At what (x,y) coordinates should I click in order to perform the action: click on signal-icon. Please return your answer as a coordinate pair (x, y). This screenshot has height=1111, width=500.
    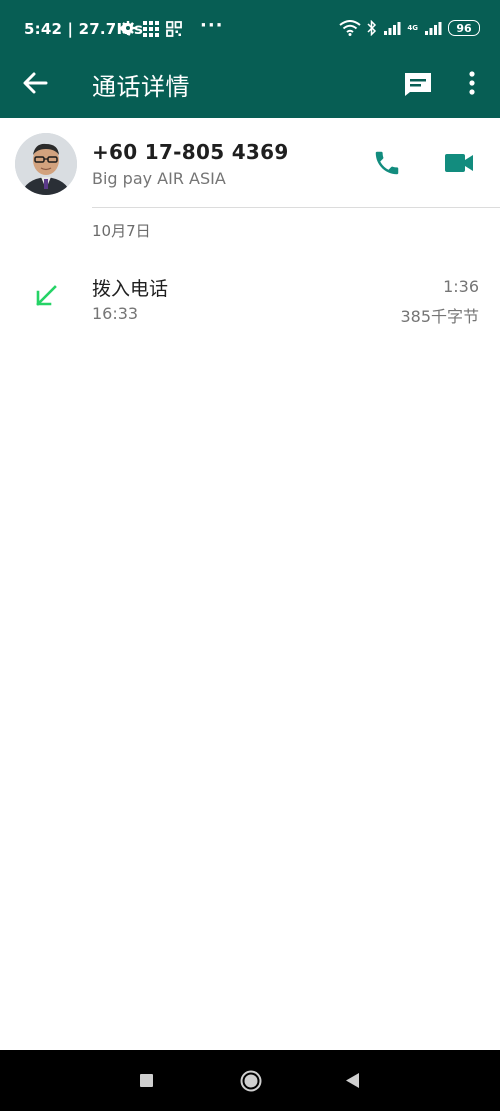
    Looking at the image, I should click on (392, 28).